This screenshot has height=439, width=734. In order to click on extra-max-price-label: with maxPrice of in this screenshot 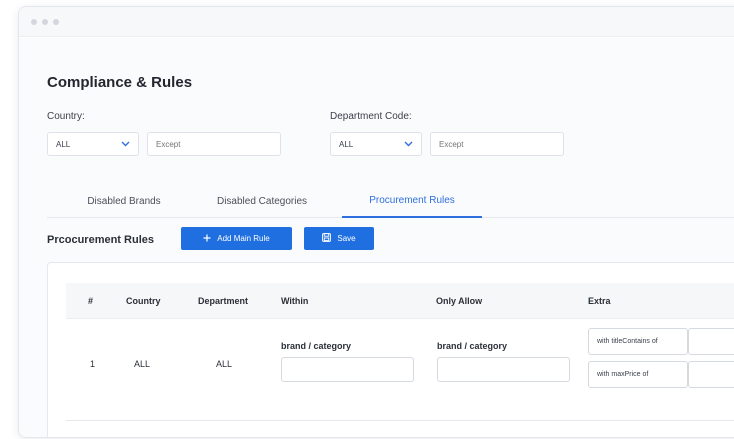, I will do `click(638, 374)`.